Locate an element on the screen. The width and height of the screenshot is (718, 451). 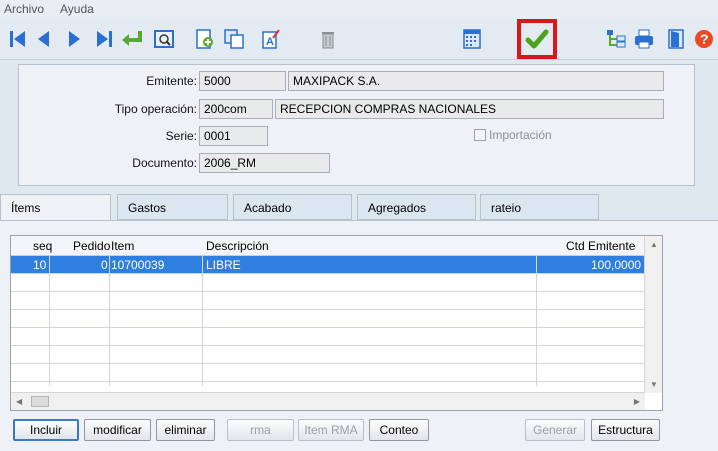
next-record-icon is located at coordinates (74, 39).